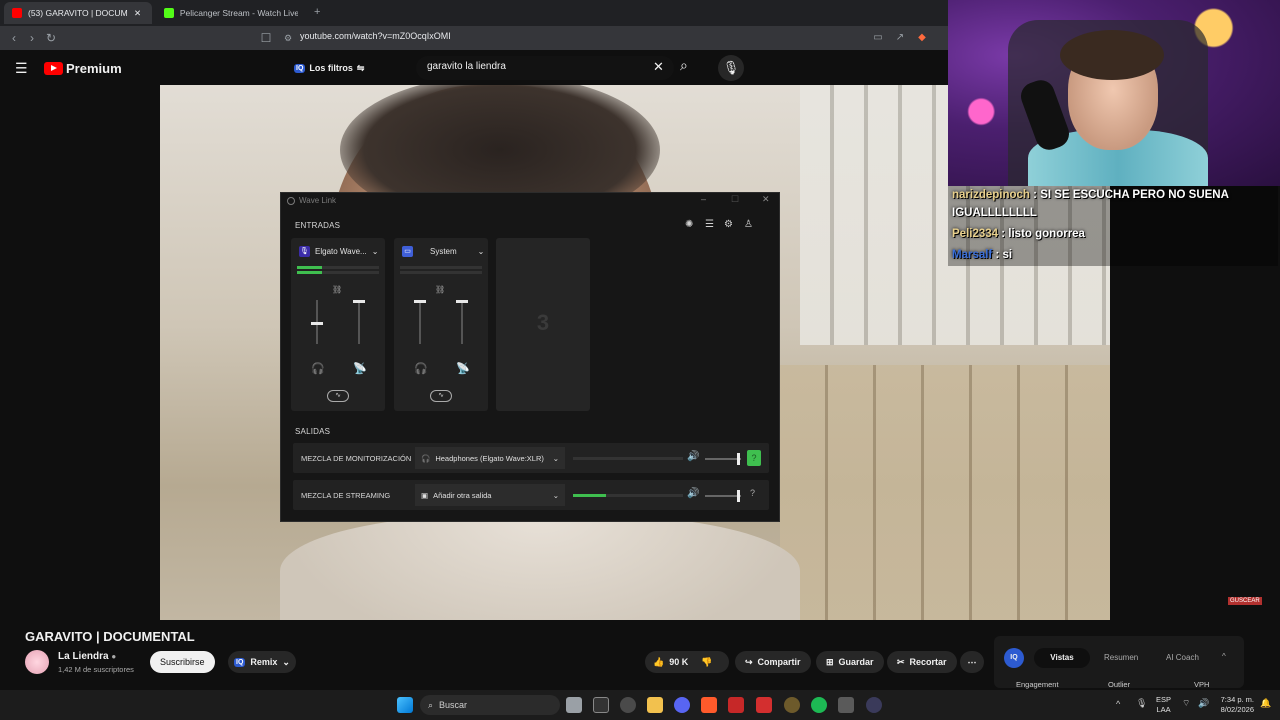  Describe the element at coordinates (1121, 657) in the screenshot. I see `tab-resumen: Resumen` at that location.